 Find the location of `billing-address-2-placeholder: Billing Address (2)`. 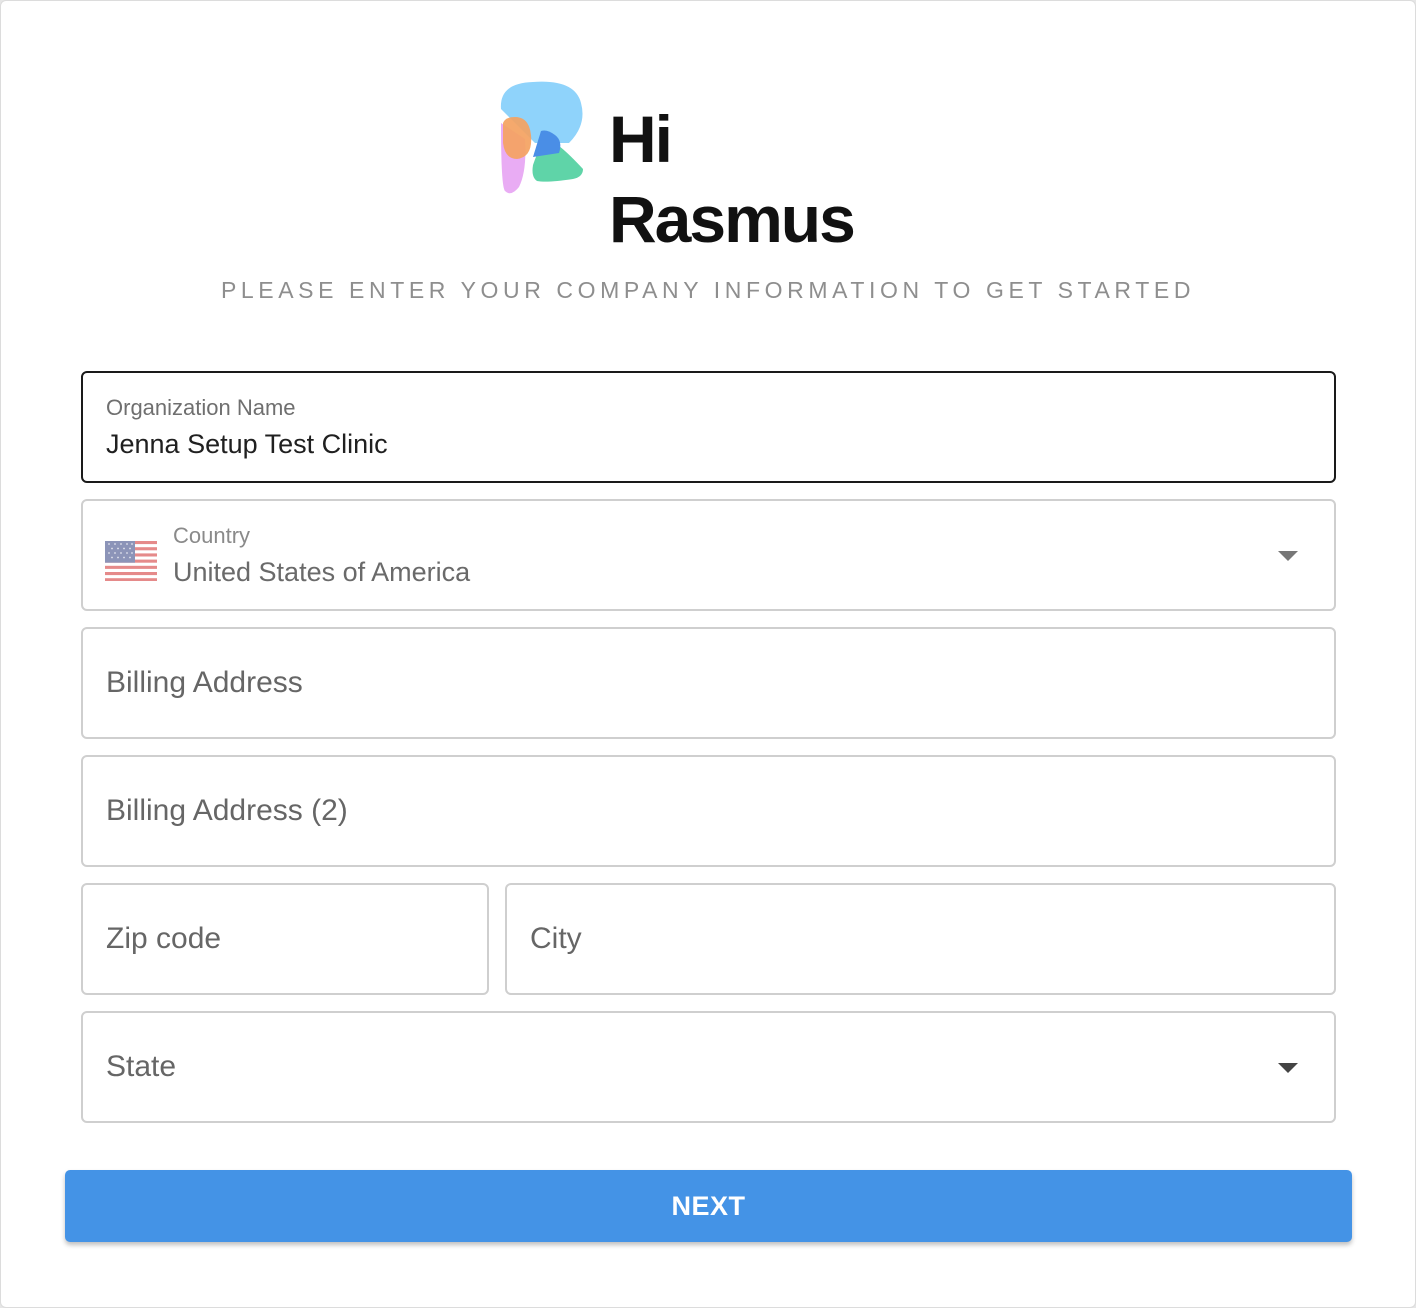

billing-address-2-placeholder: Billing Address (2) is located at coordinates (227, 810).